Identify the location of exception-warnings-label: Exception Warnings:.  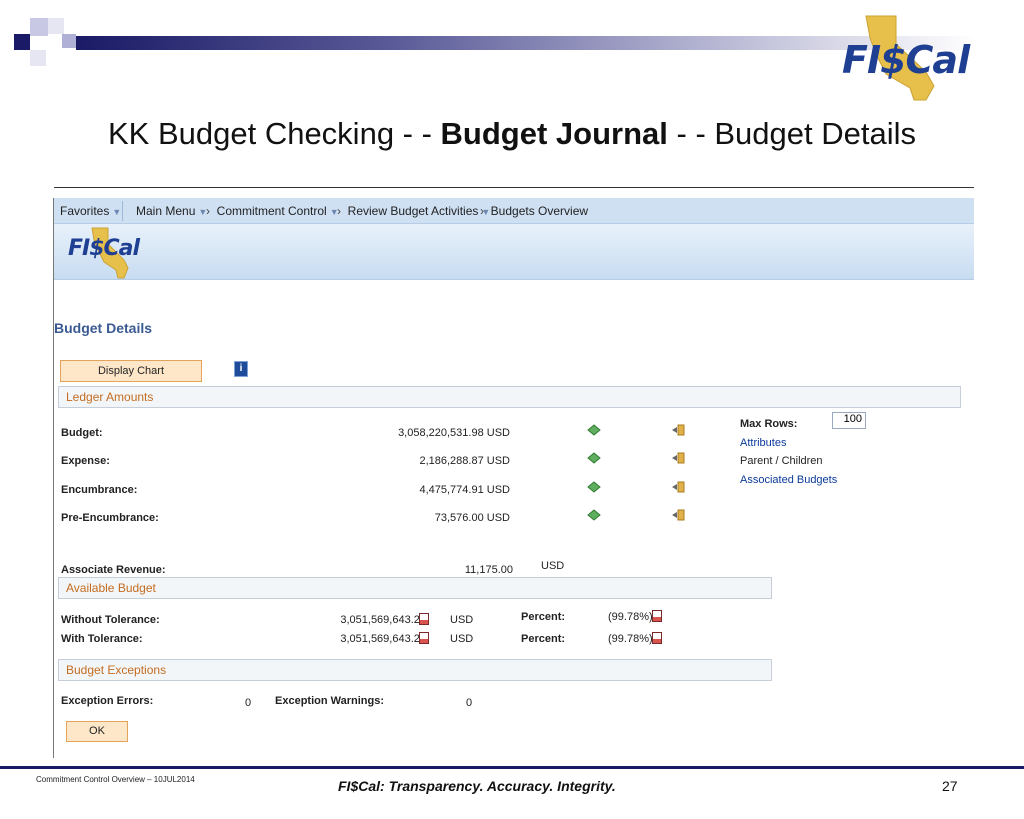
(329, 701).